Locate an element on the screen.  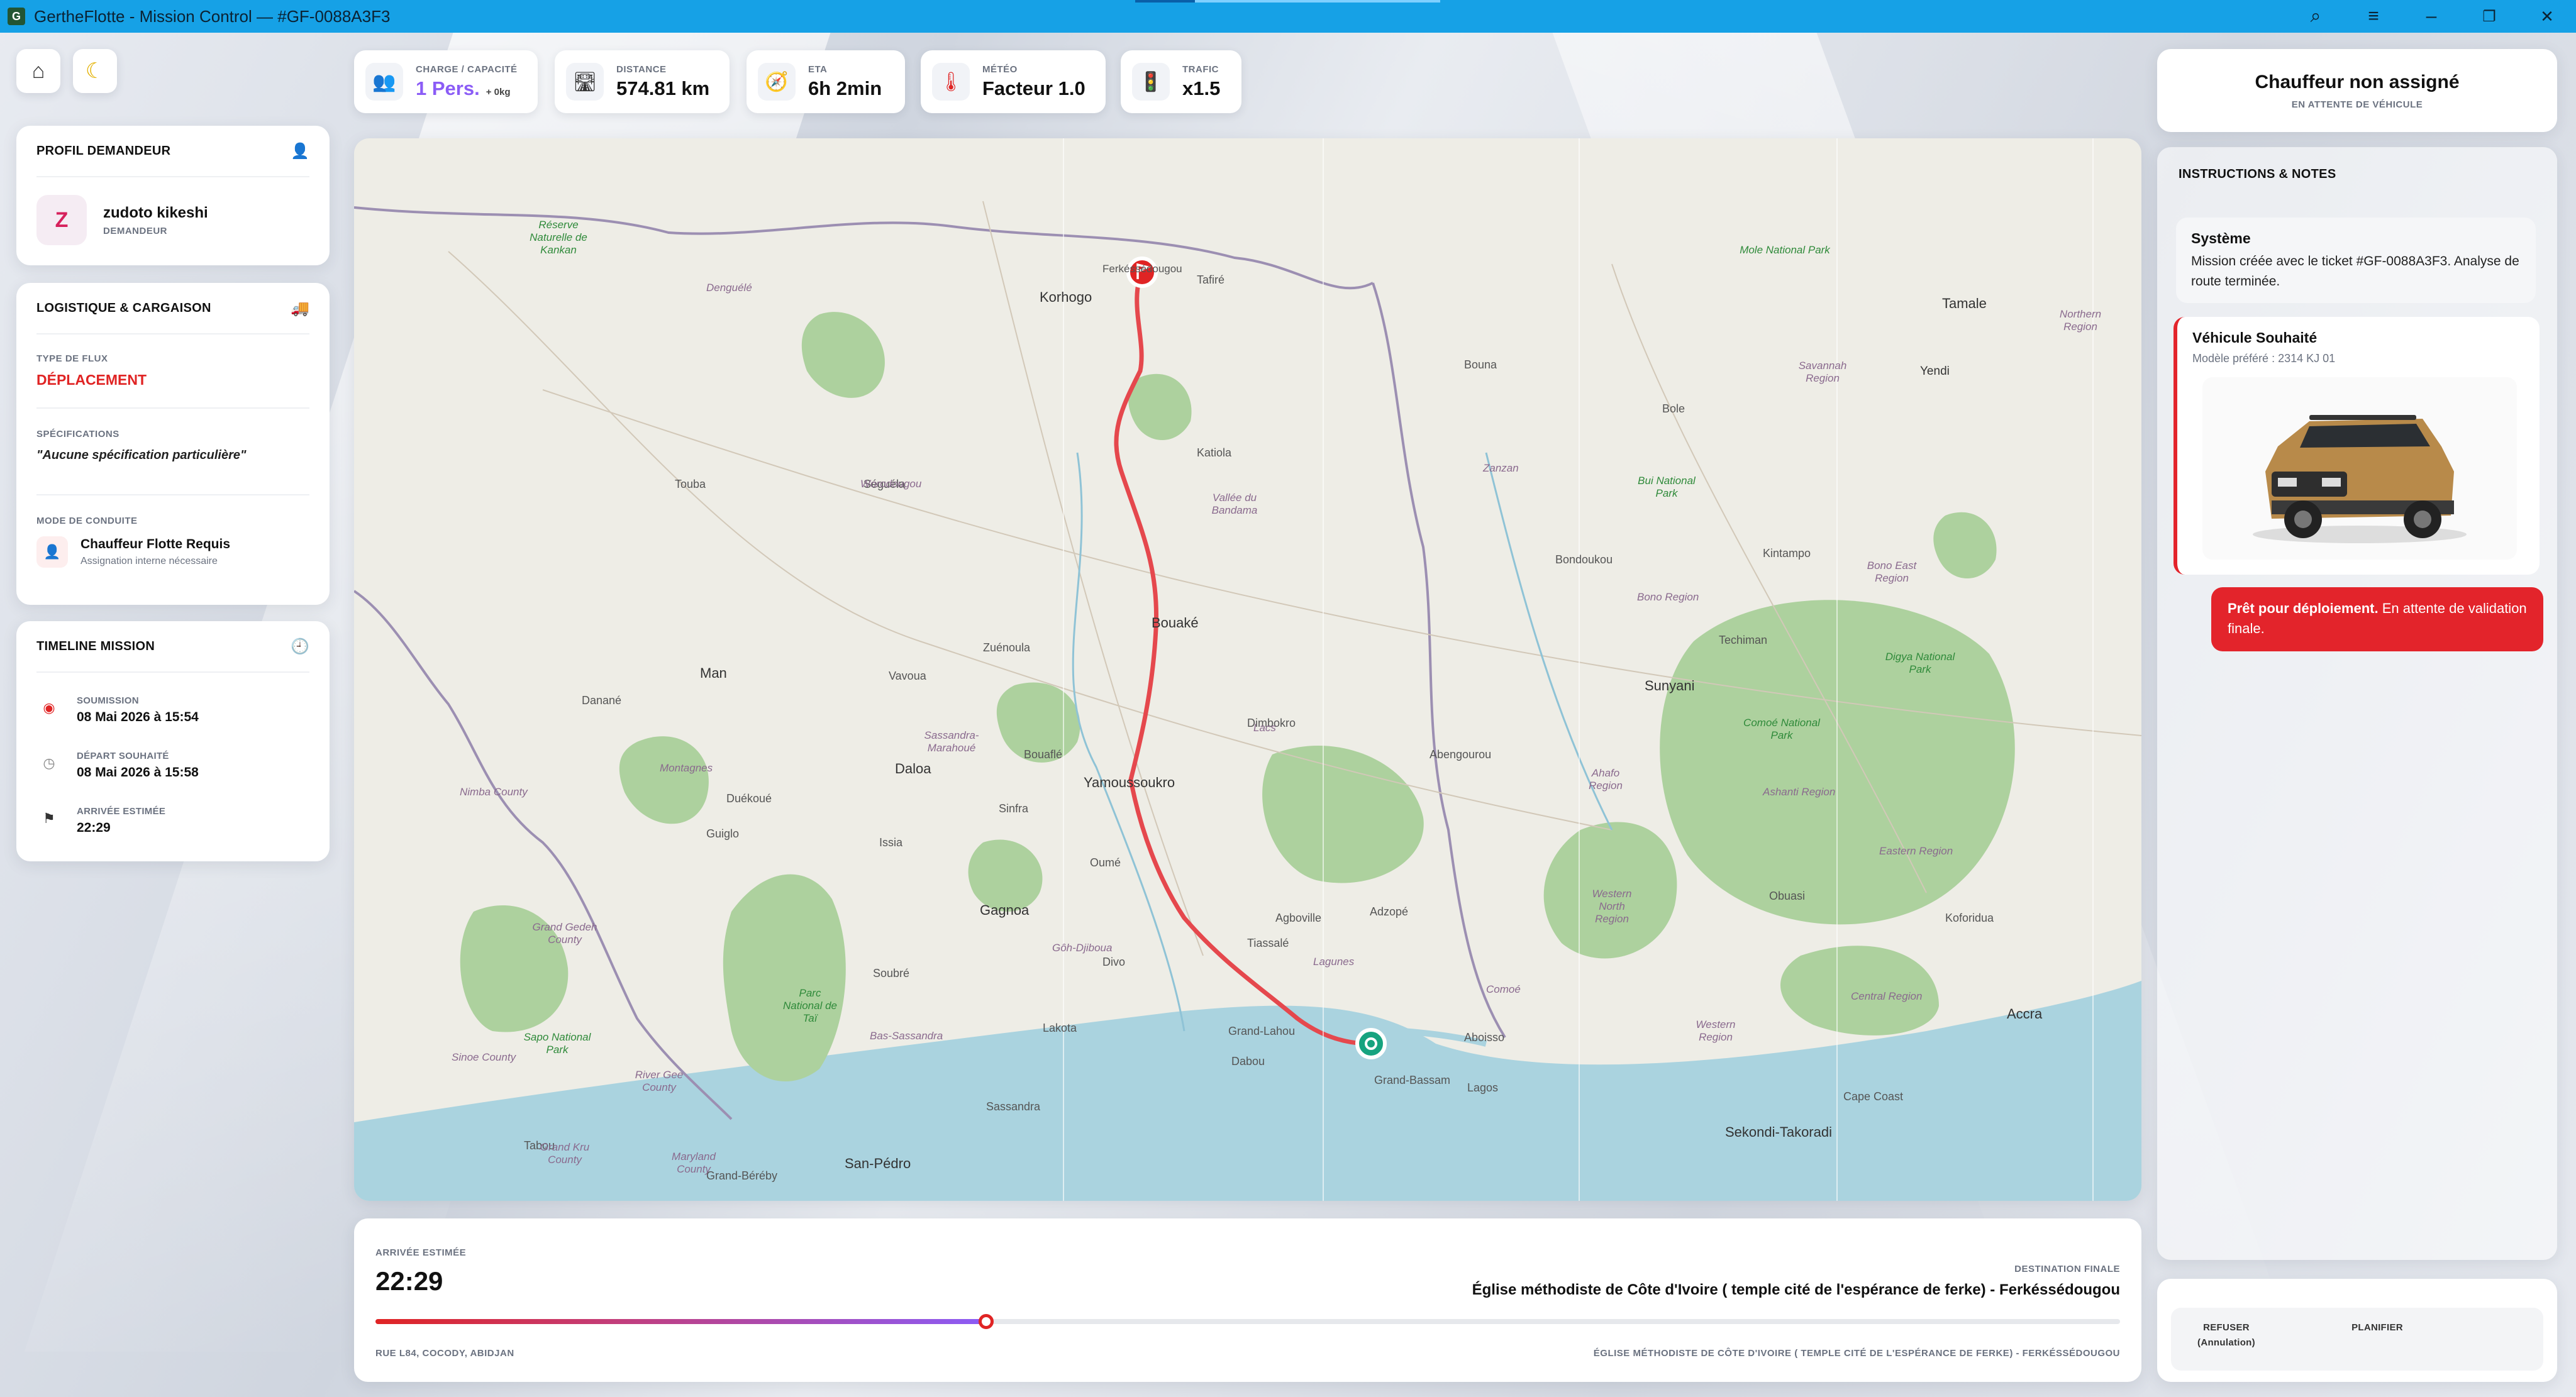
stat-sub: + 0kg is located at coordinates (498, 91).